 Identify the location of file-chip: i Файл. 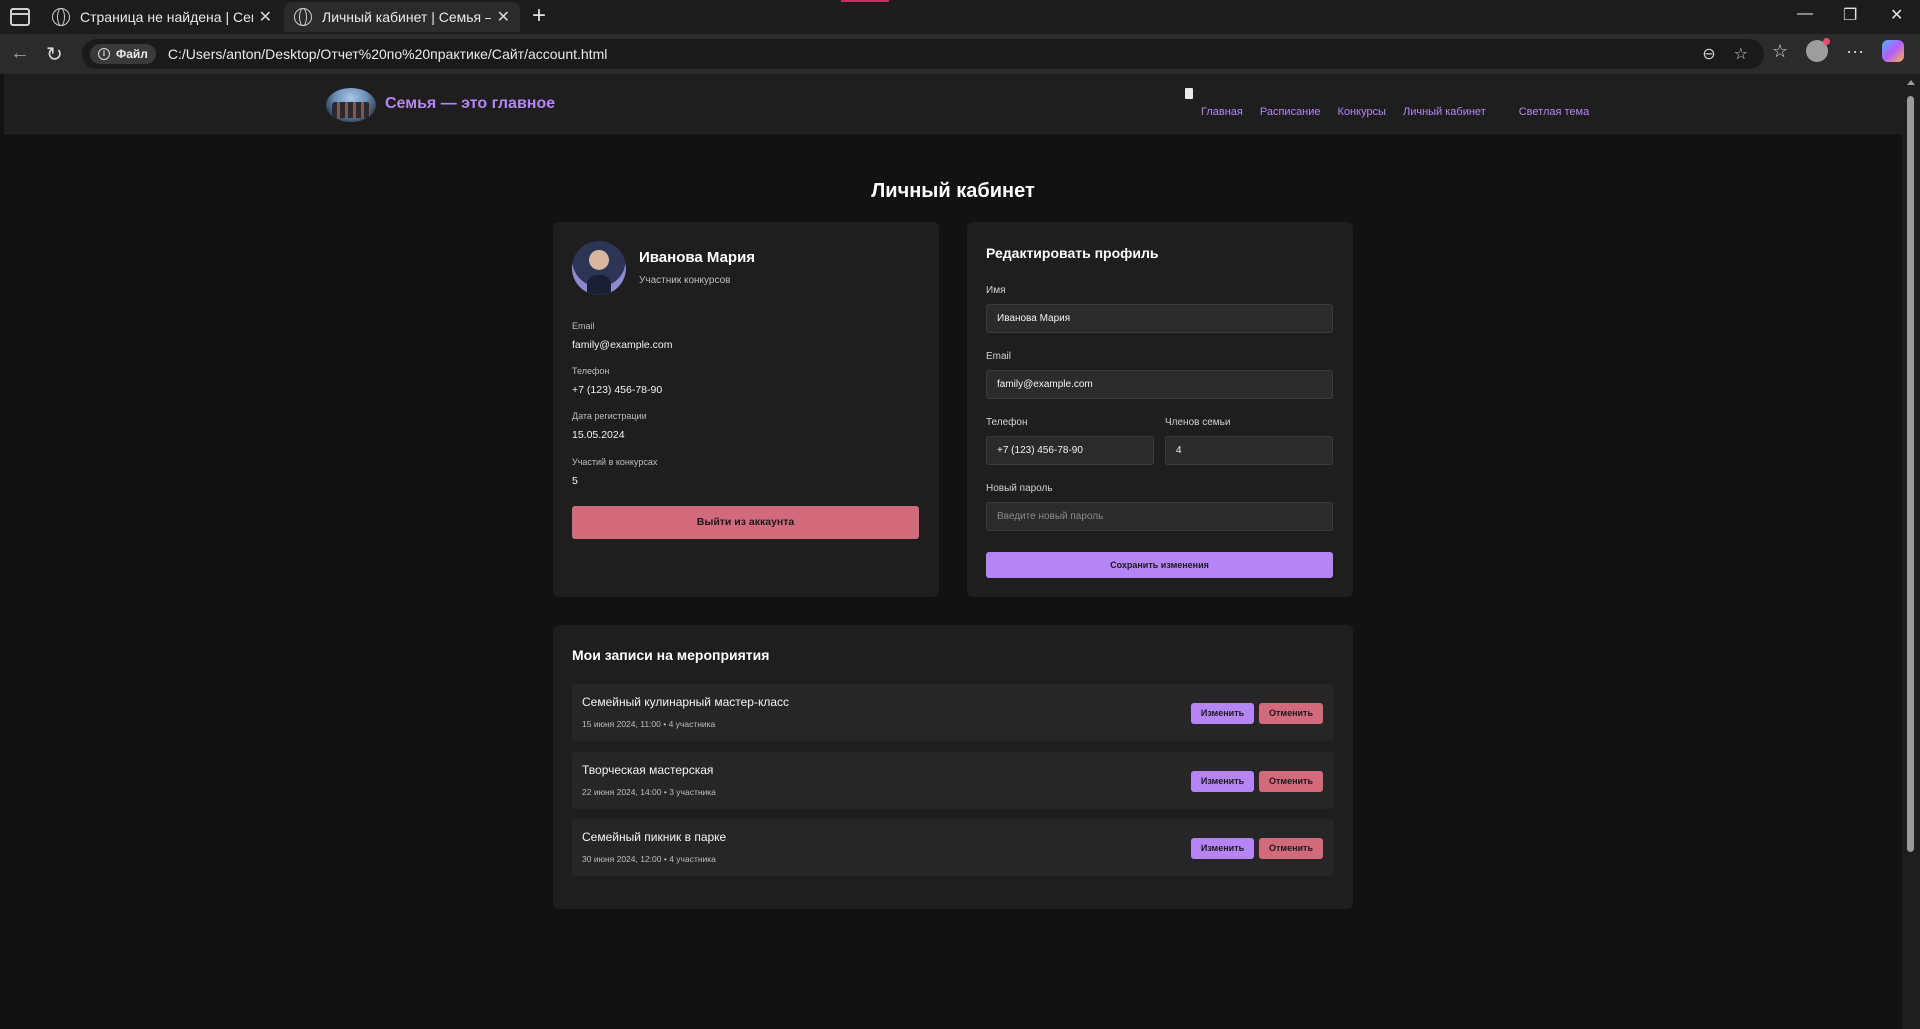
(123, 54).